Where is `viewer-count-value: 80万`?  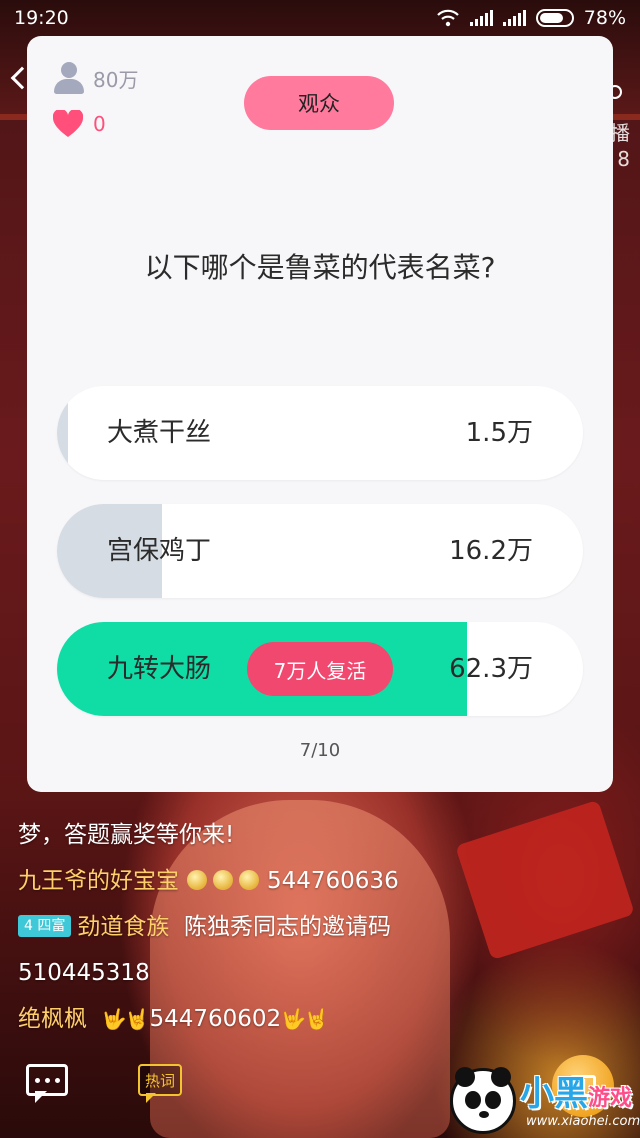
viewer-count-value: 80万 is located at coordinates (116, 79).